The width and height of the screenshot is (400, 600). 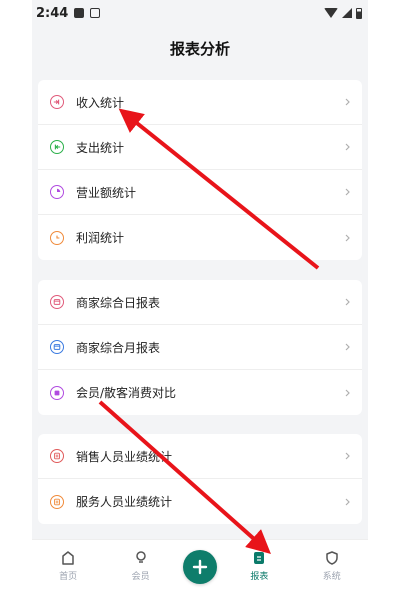 What do you see at coordinates (200, 237) in the screenshot?
I see `menu-item-profit-stats: 利润统计` at bounding box center [200, 237].